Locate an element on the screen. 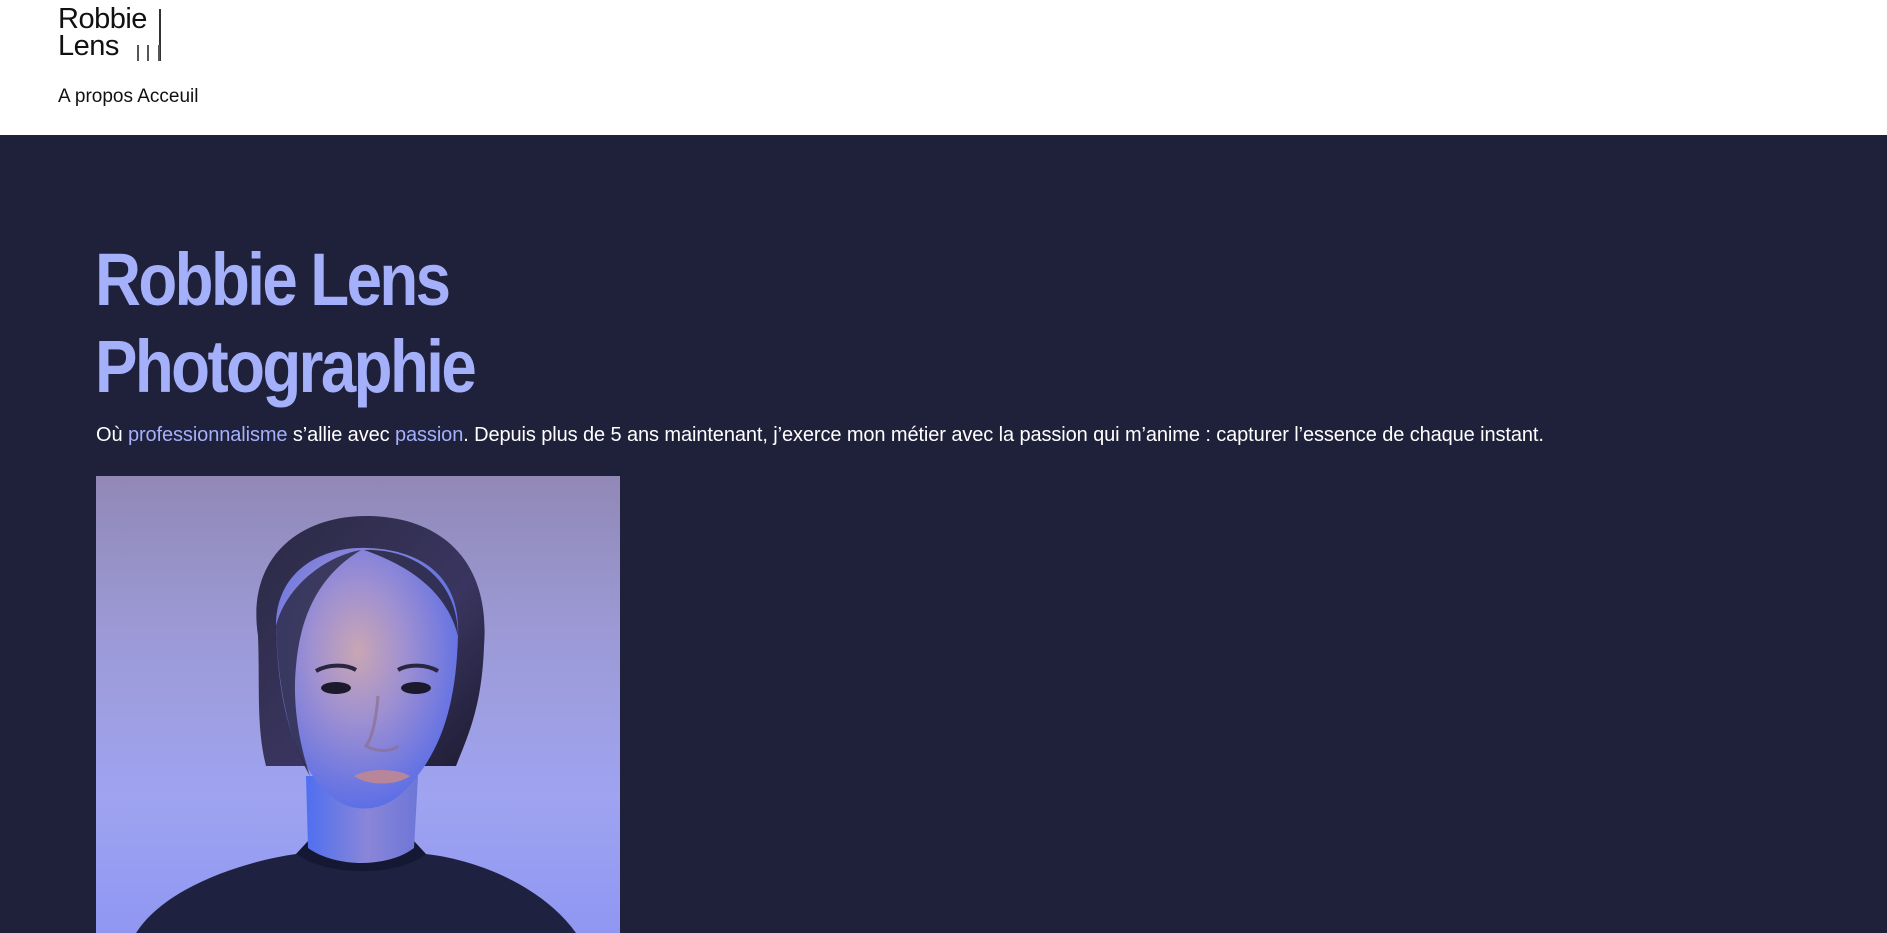 This screenshot has height=933, width=1887. intro-highlight-professionnalisme: professionnalisme is located at coordinates (207, 435).